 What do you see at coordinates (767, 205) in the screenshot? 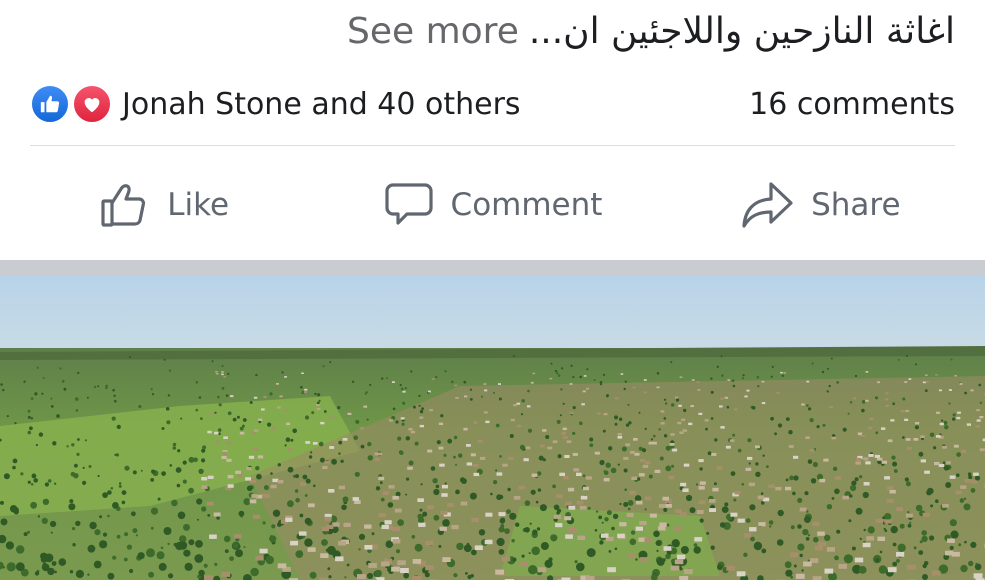
I see `share-arrow-icon` at bounding box center [767, 205].